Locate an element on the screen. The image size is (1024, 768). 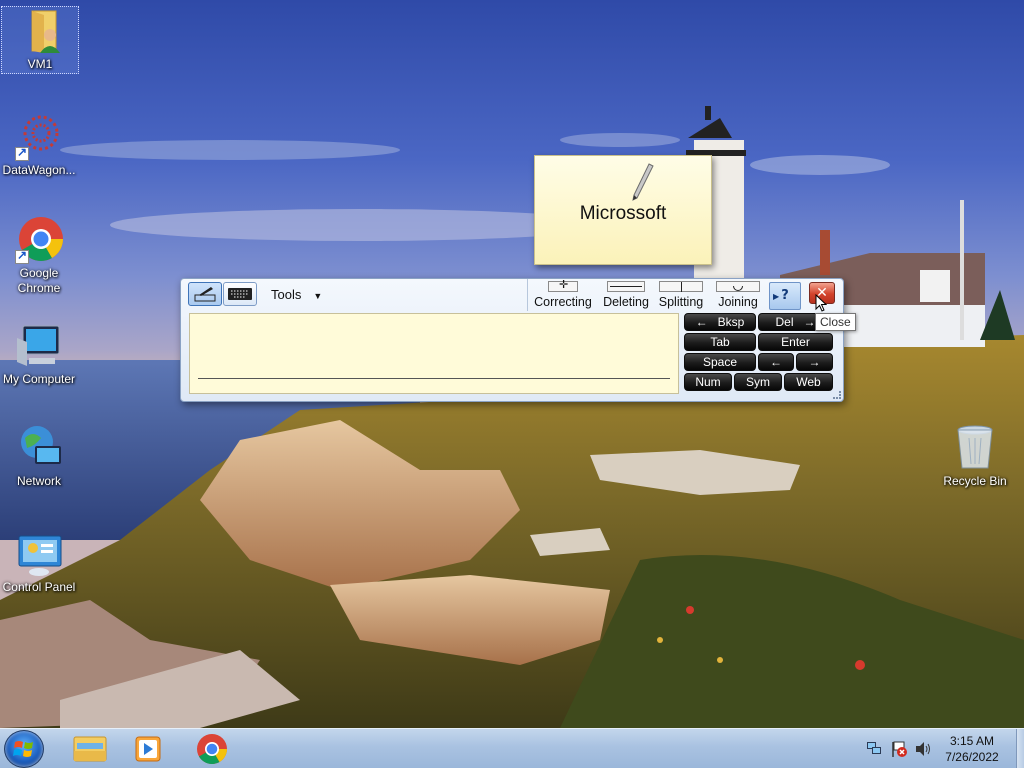
desktop-icon-vm1: VM1 is located at coordinates (40, 40).